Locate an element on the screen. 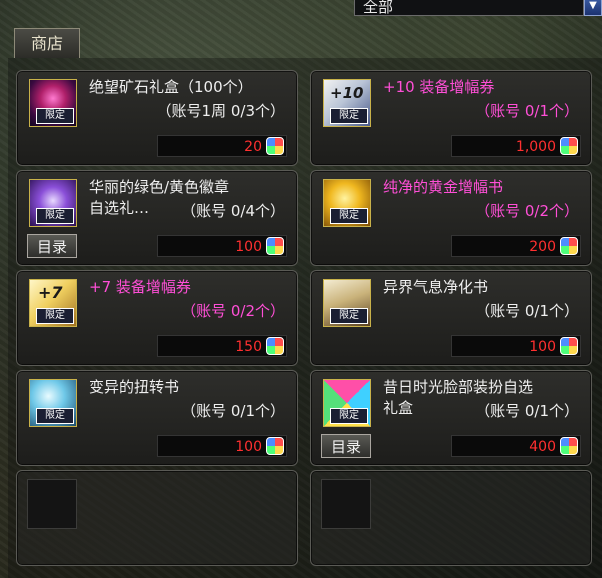 The width and height of the screenshot is (602, 578). item-name: 异界气息净化书 is located at coordinates (436, 287).